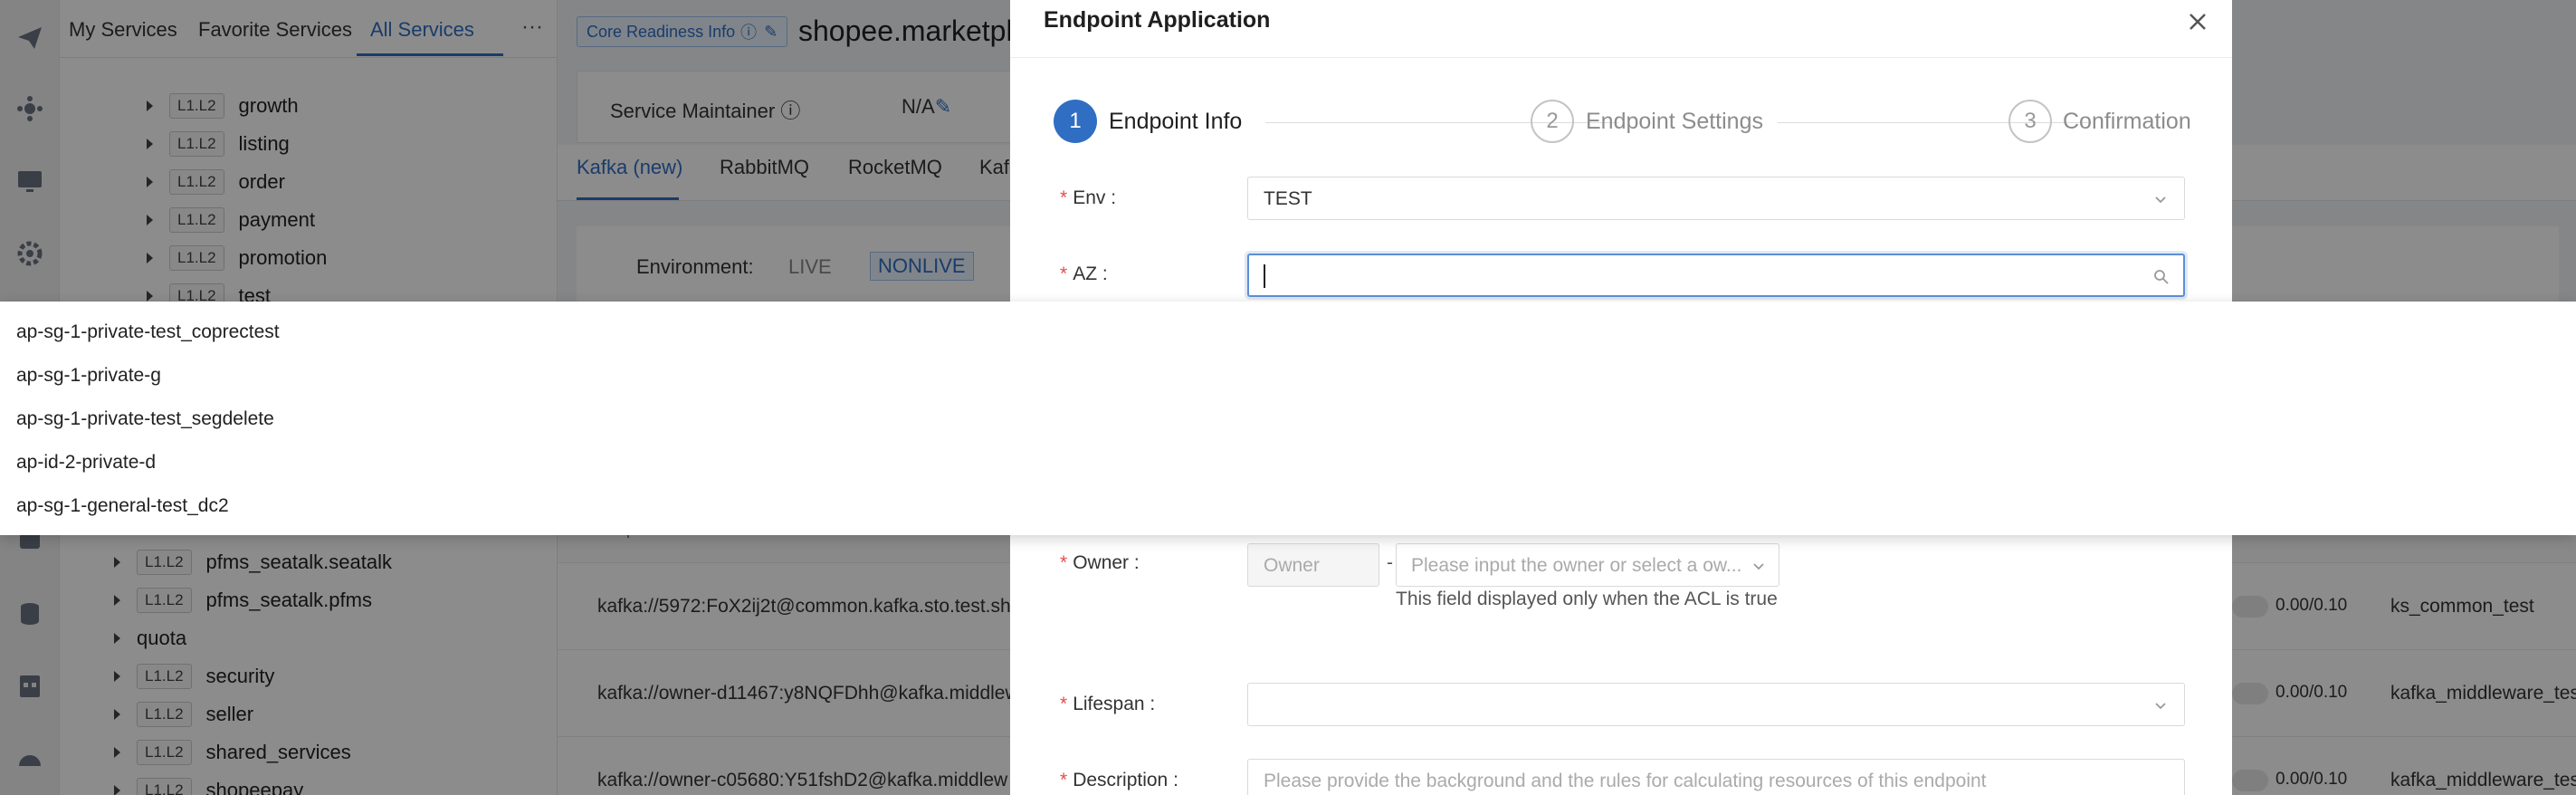 The image size is (2576, 795). What do you see at coordinates (1716, 704) in the screenshot?
I see `lifespan-select` at bounding box center [1716, 704].